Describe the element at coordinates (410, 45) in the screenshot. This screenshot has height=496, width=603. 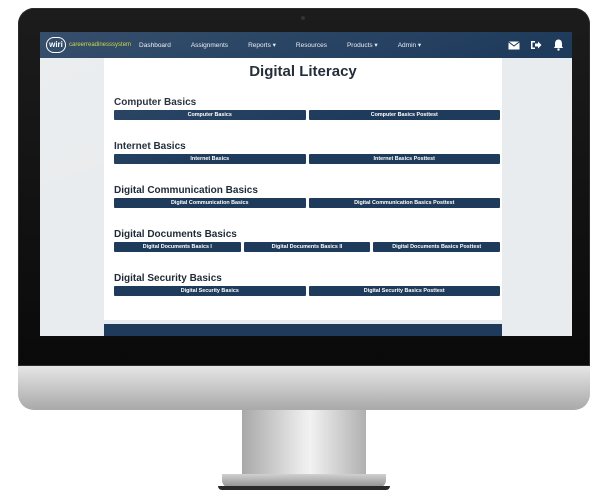
I see `nav-admin-dropdown: Admin ▾` at that location.